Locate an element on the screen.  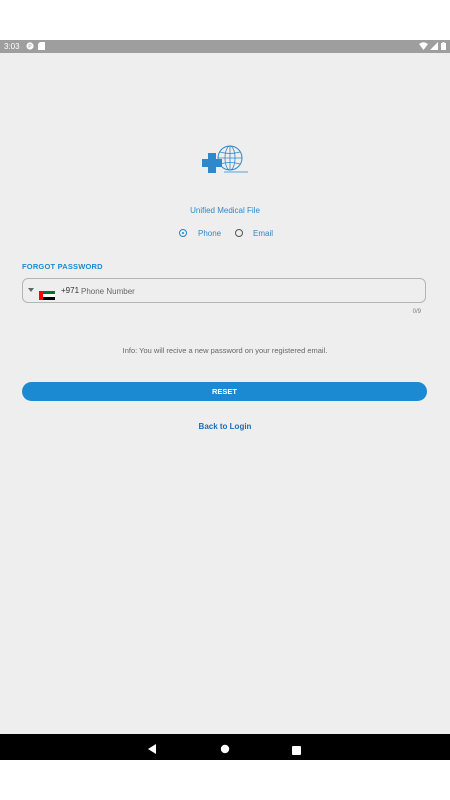
status-bar: 3:03 P is located at coordinates (225, 46).